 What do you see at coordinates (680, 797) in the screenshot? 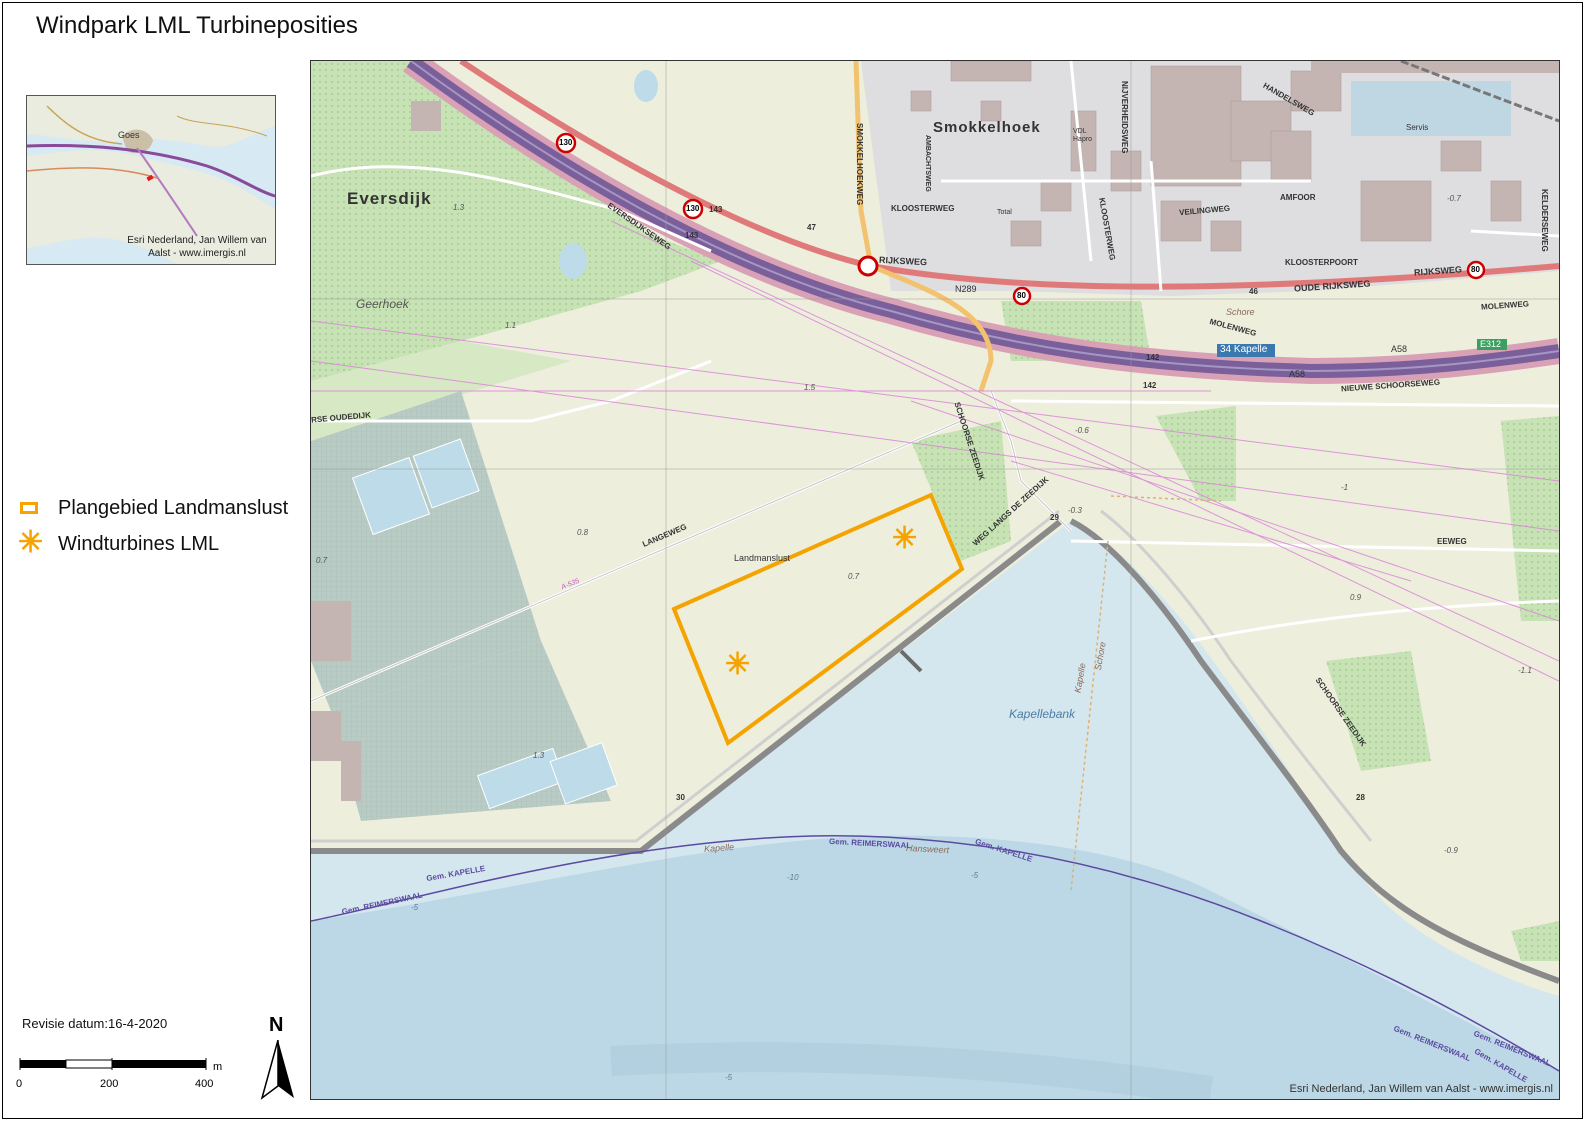
I see `number-30: 30` at bounding box center [680, 797].